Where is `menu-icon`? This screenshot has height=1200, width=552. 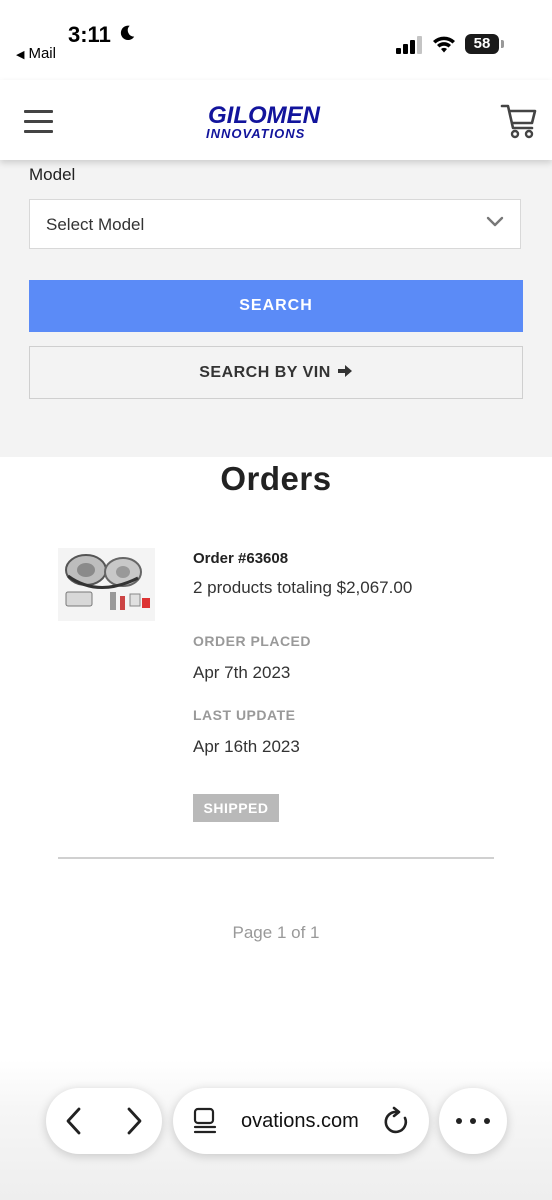
menu-icon is located at coordinates (39, 122).